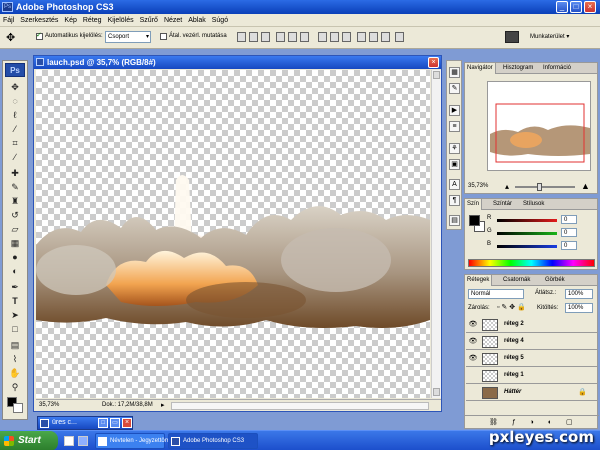  I want to click on layer-item: Háttér 🔒, so click(531, 393).